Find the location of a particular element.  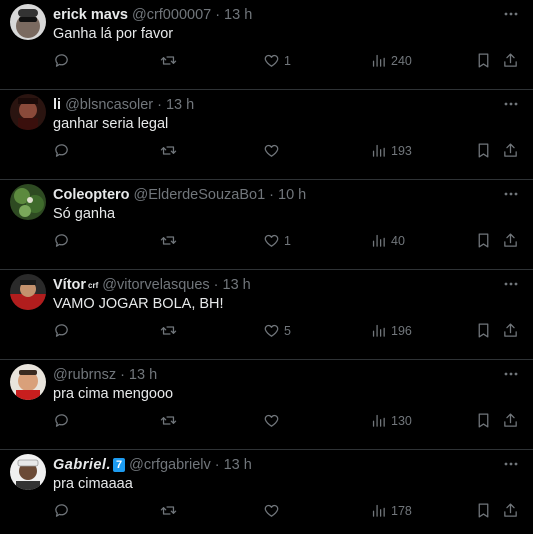

tweet-header: Coleoptero @ElderdeSouzaBo1 · 10 h is located at coordinates (273, 195).